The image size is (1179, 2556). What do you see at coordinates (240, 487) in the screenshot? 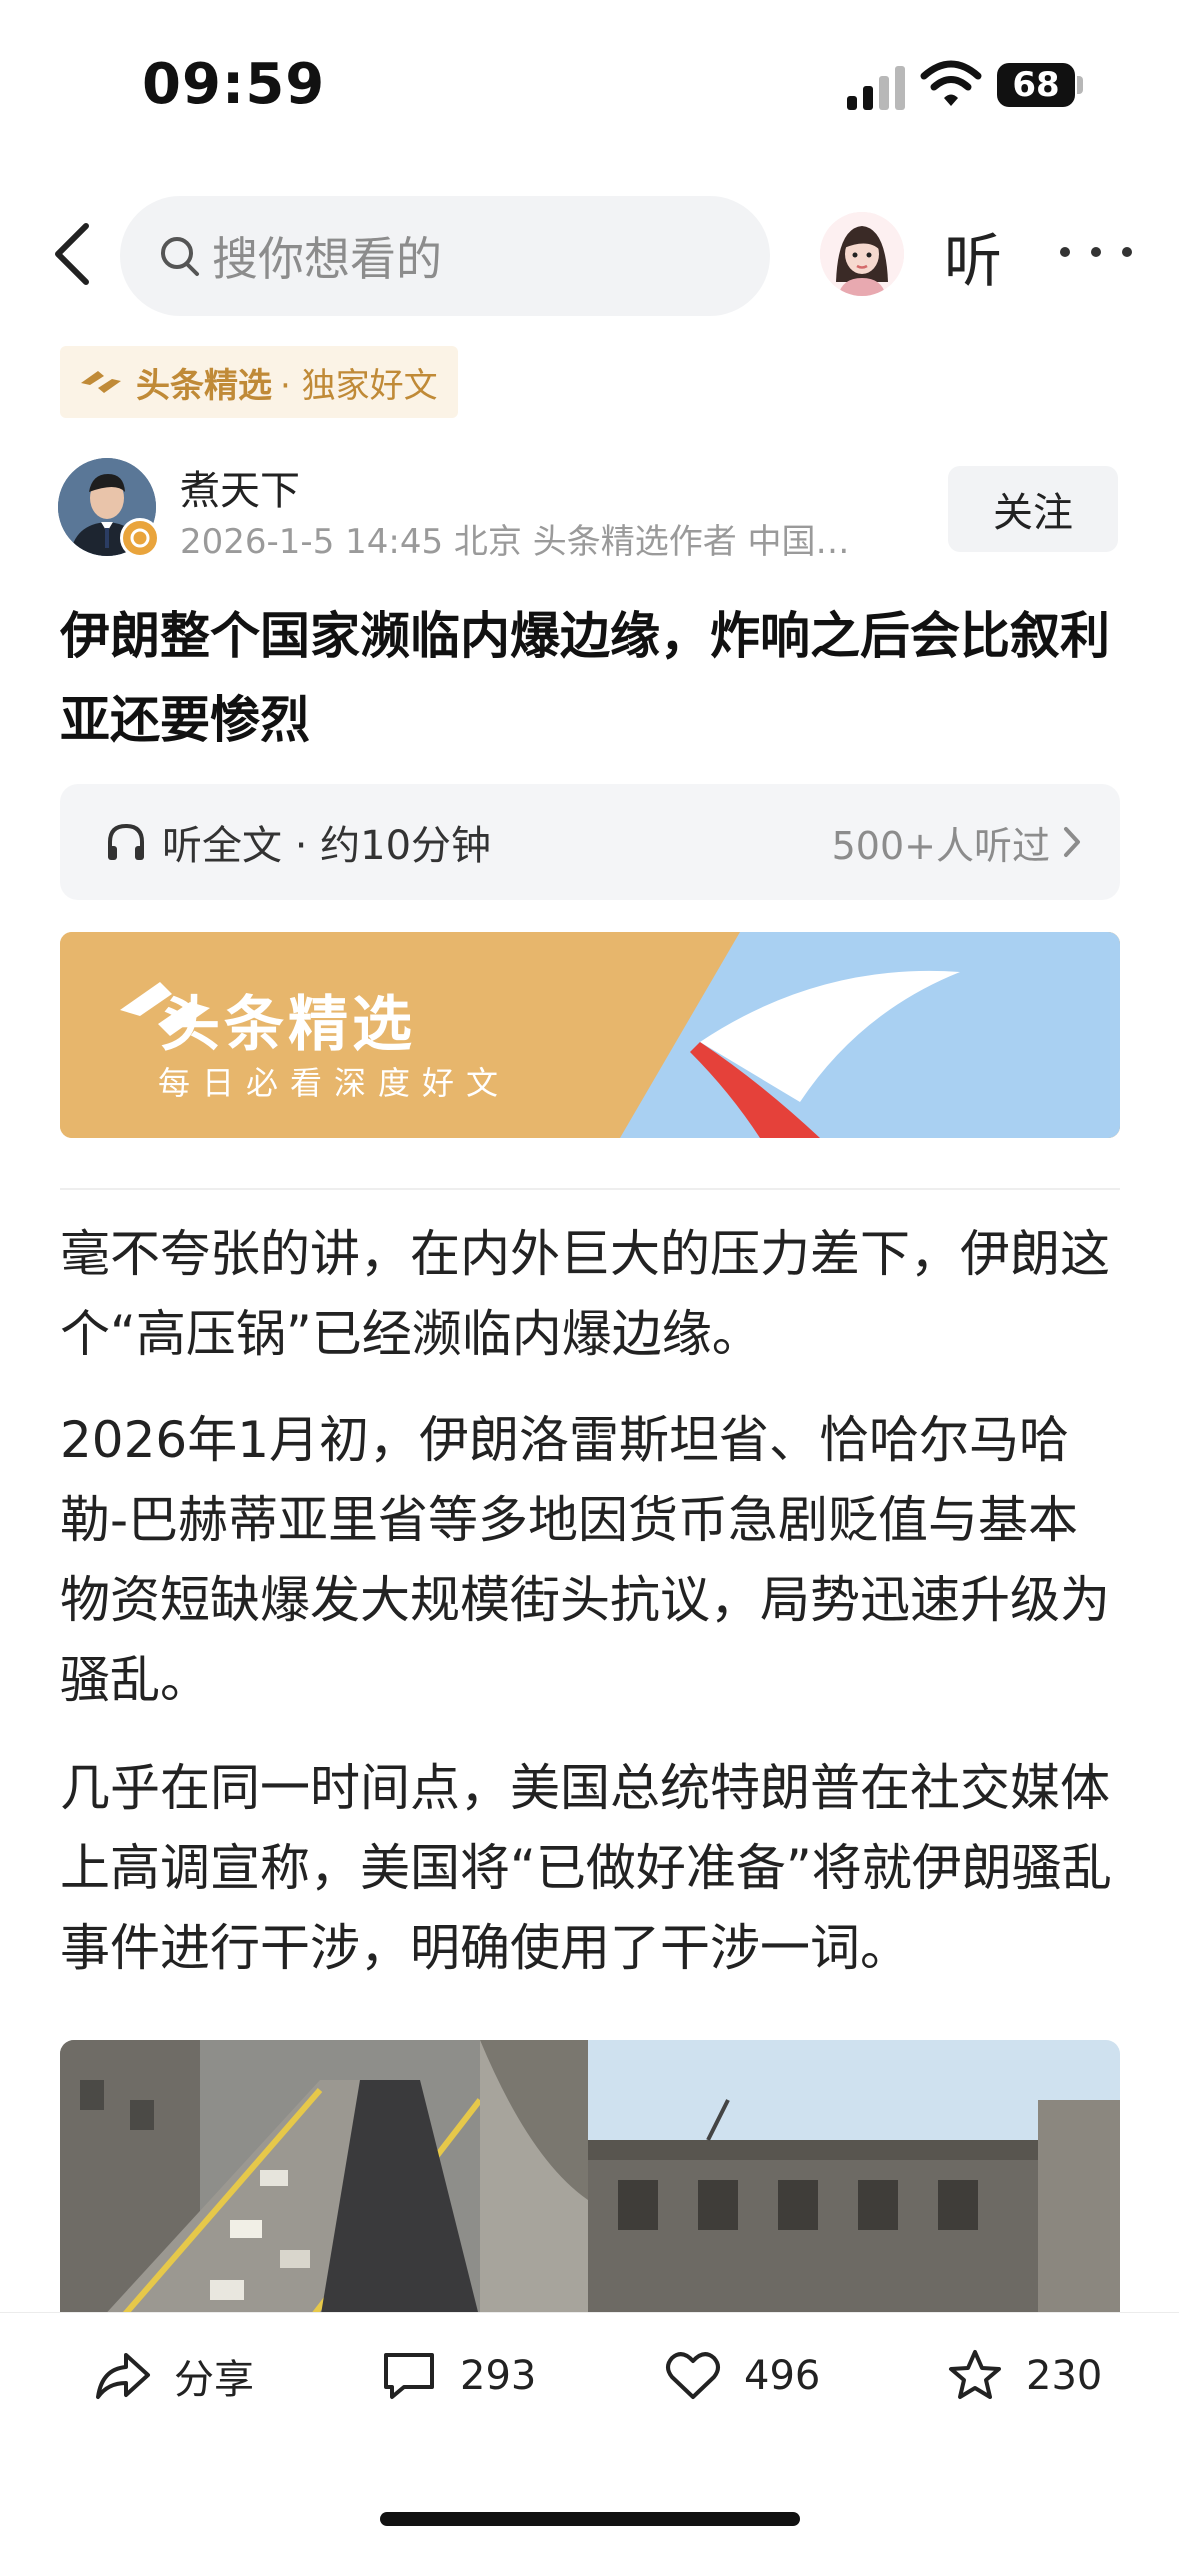
I see `author-name: 煮天下` at bounding box center [240, 487].